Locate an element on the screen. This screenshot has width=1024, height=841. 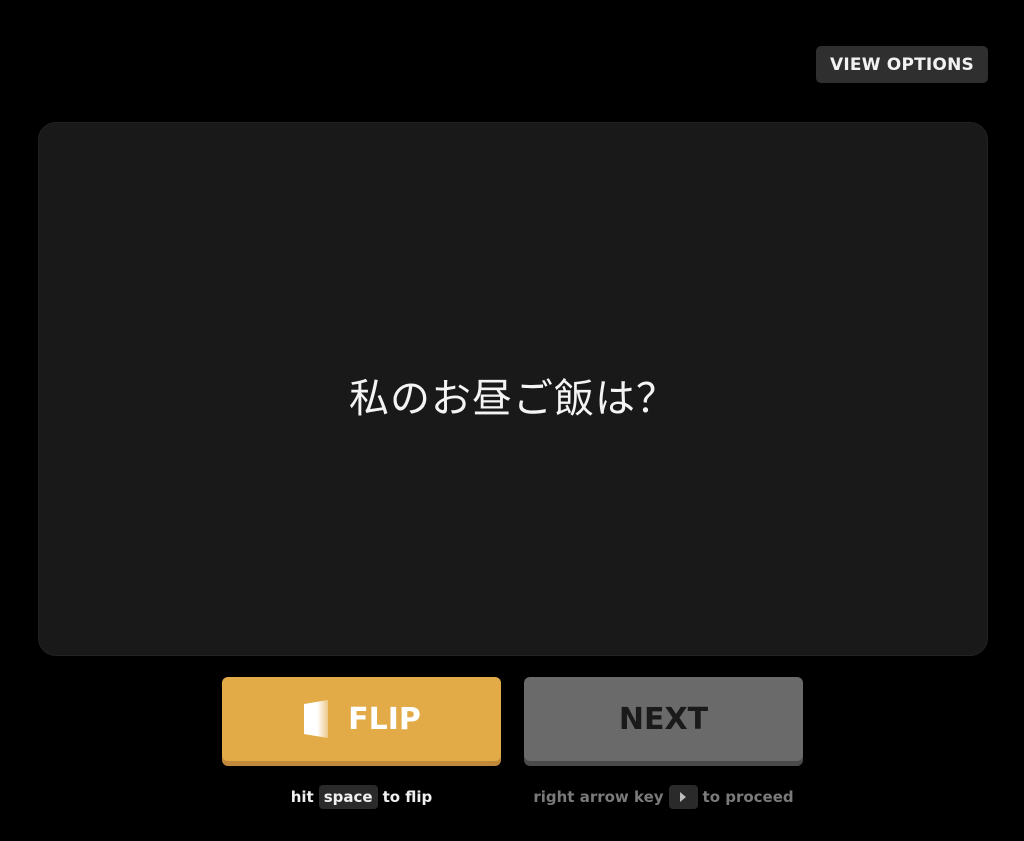
next-button: NEXT is located at coordinates (663, 719).